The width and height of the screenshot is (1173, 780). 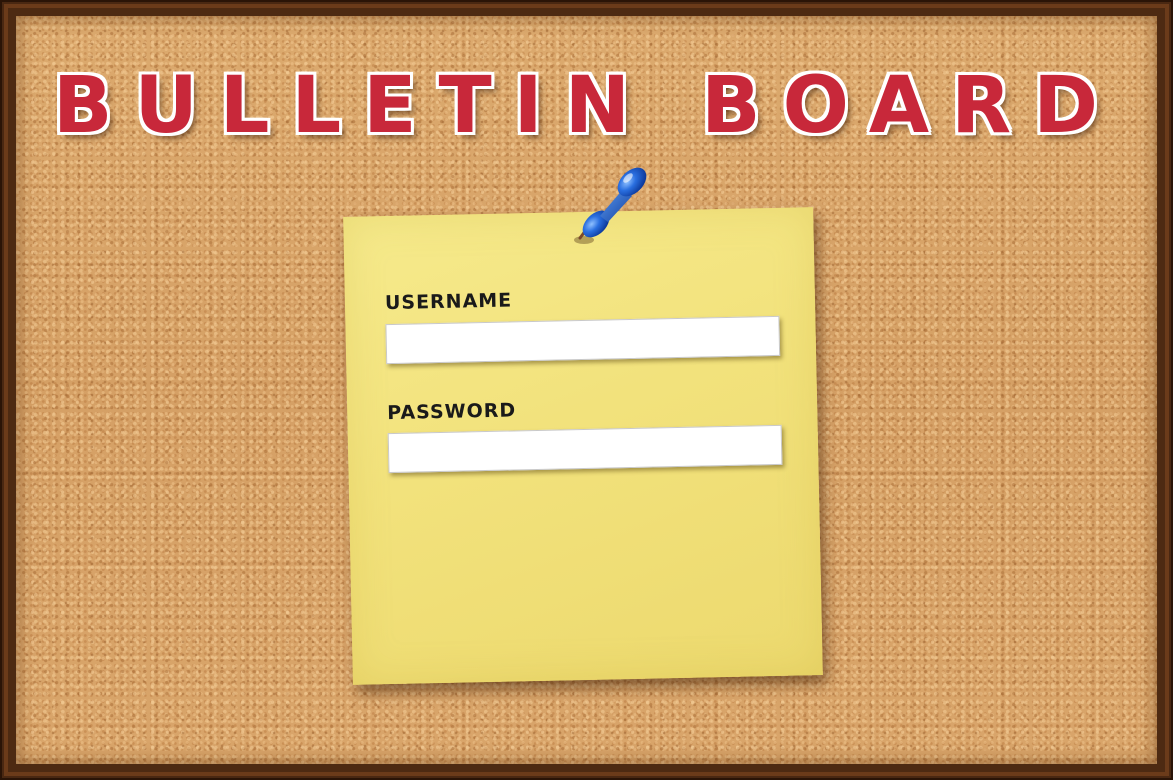 What do you see at coordinates (585, 449) in the screenshot?
I see `password-input` at bounding box center [585, 449].